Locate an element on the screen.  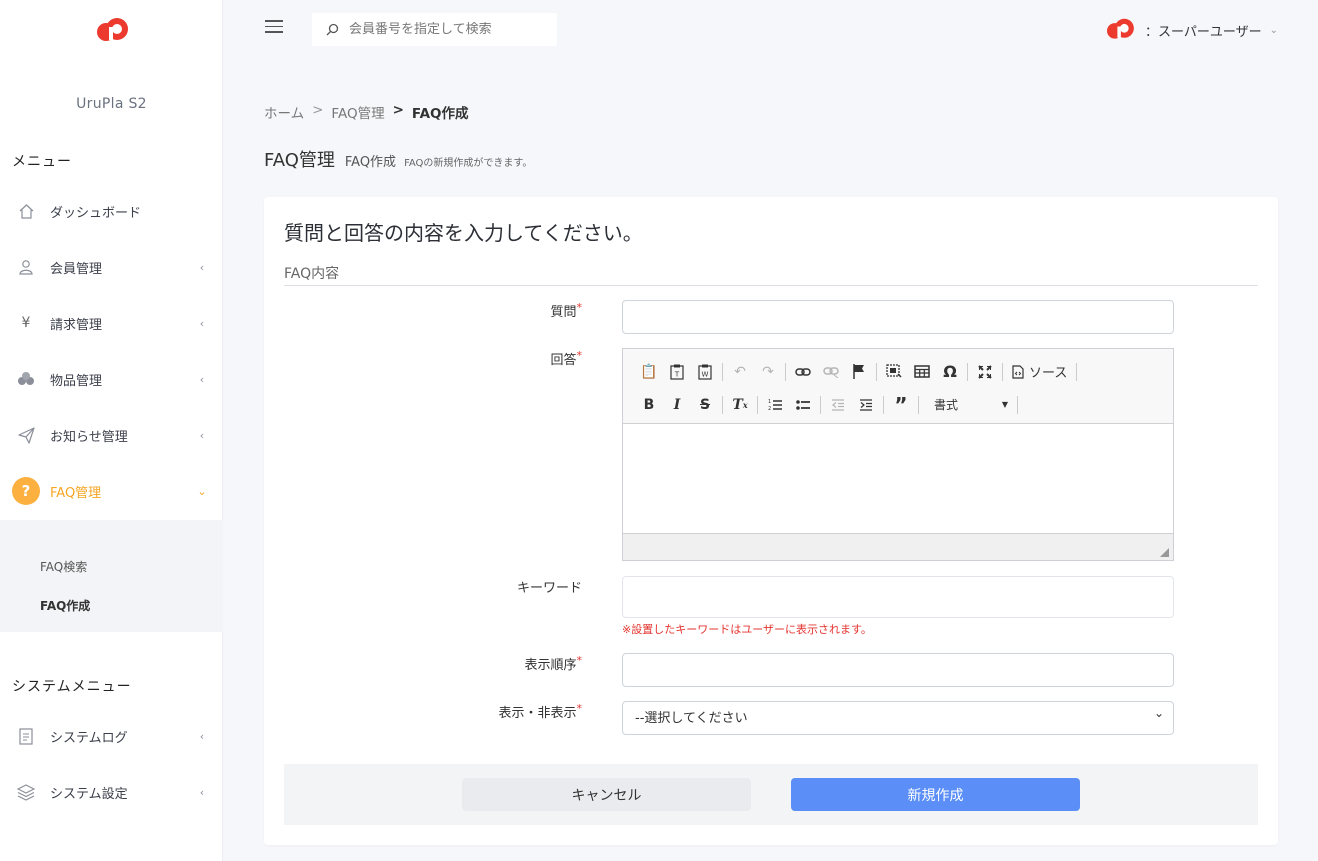
question-label: 質問* is located at coordinates (566, 310).